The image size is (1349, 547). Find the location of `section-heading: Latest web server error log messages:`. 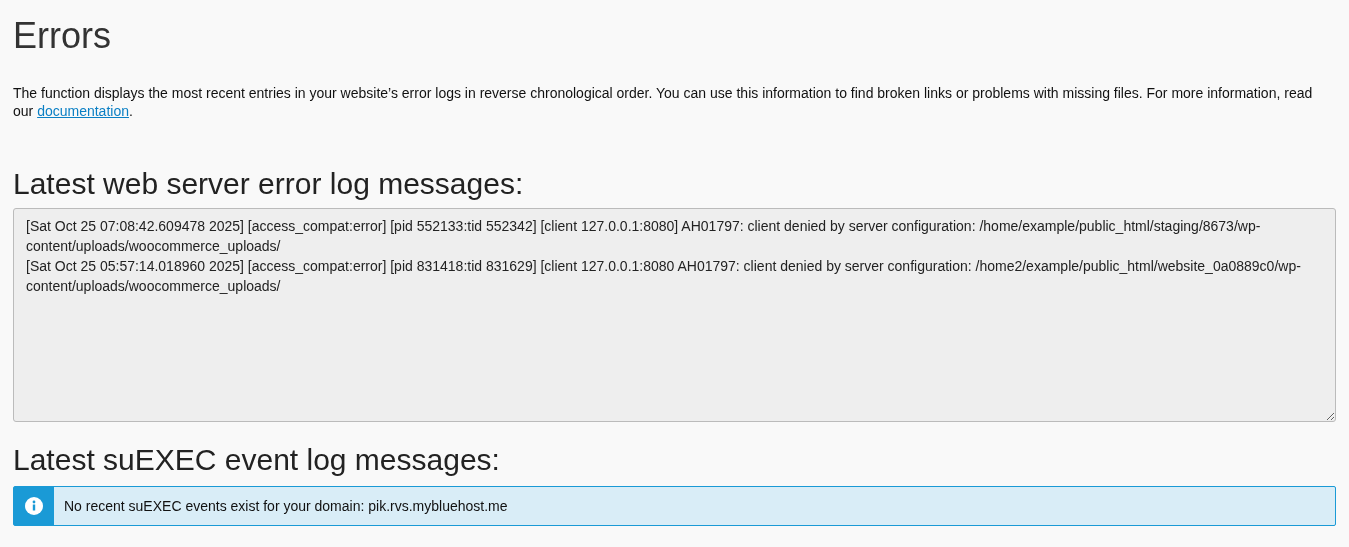

section-heading: Latest web server error log messages: is located at coordinates (269, 184).